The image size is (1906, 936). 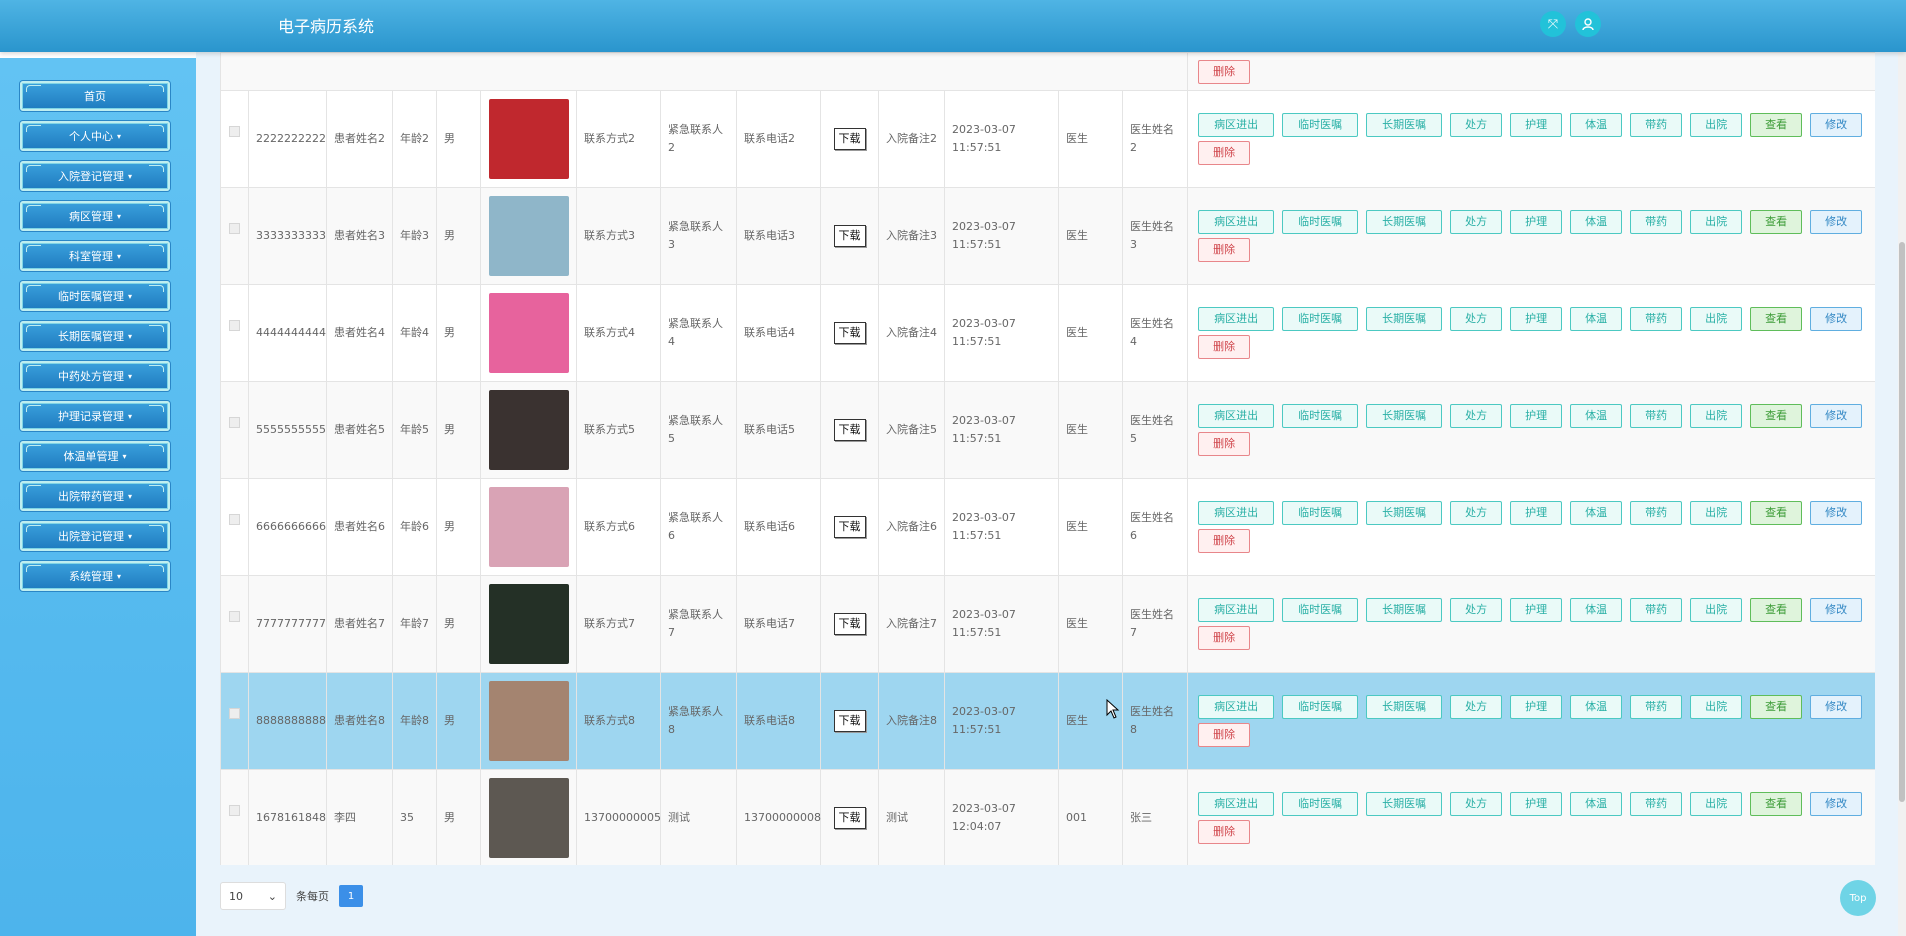 What do you see at coordinates (95, 336) in the screenshot?
I see `sidebar-item-6: 长期医嘱管理 ▾` at bounding box center [95, 336].